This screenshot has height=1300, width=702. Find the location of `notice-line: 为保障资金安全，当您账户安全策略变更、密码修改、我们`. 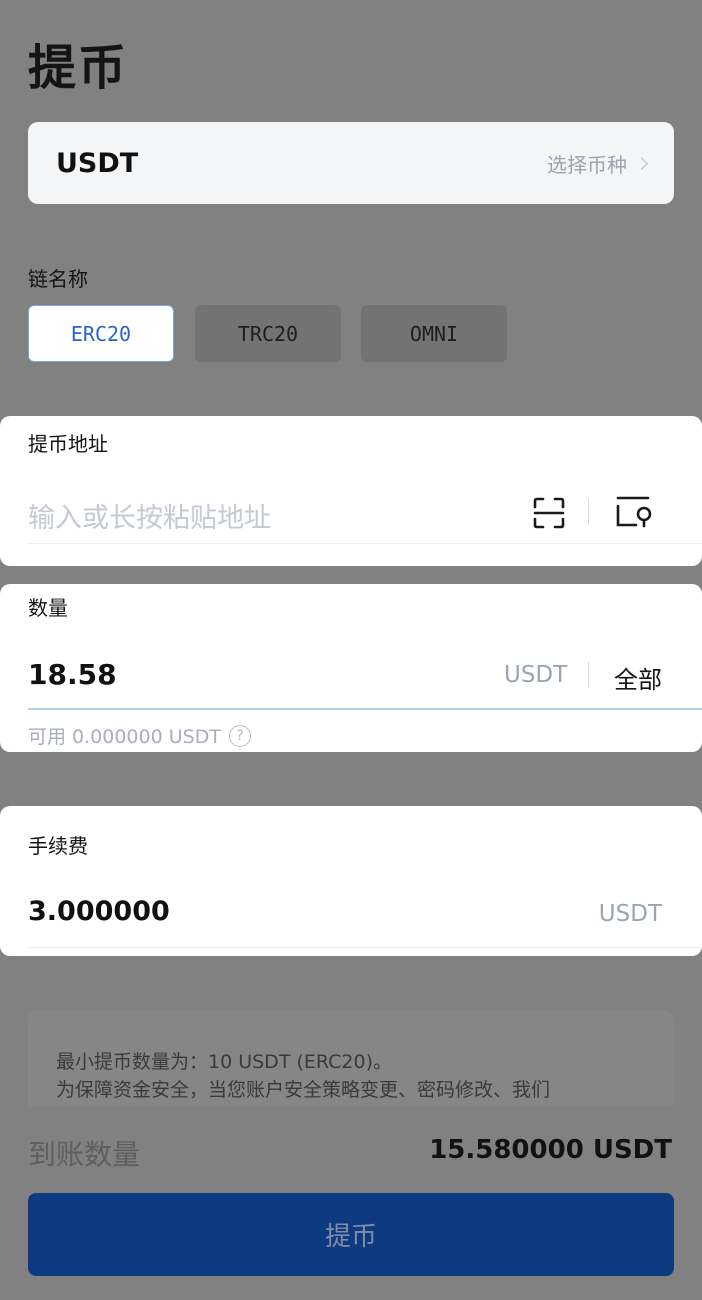

notice-line: 为保障资金安全，当您账户安全策略变更、密码修改、我们 is located at coordinates (303, 1090).